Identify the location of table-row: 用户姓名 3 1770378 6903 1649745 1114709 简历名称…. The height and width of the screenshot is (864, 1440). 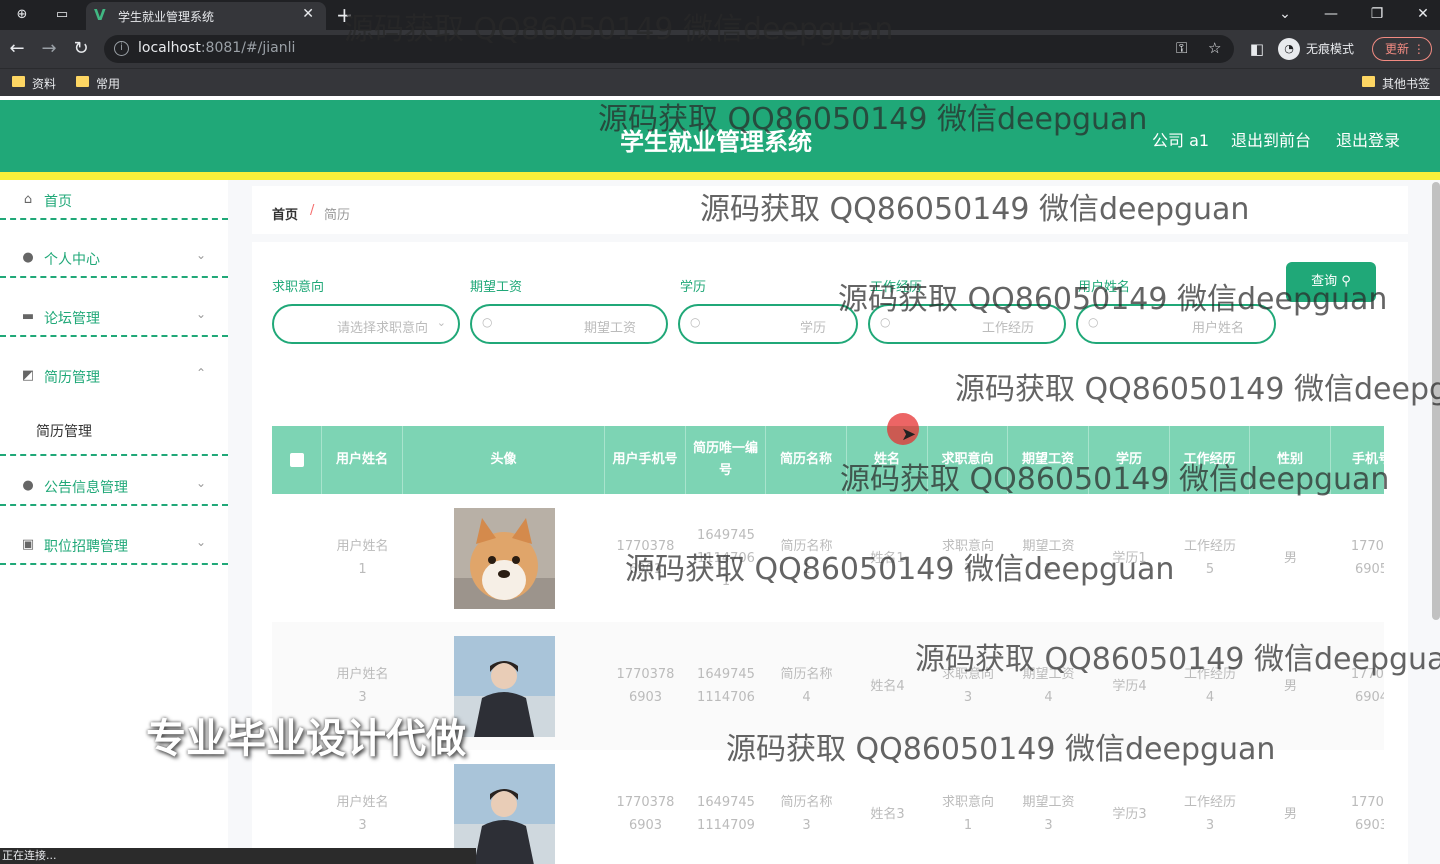
(828, 807).